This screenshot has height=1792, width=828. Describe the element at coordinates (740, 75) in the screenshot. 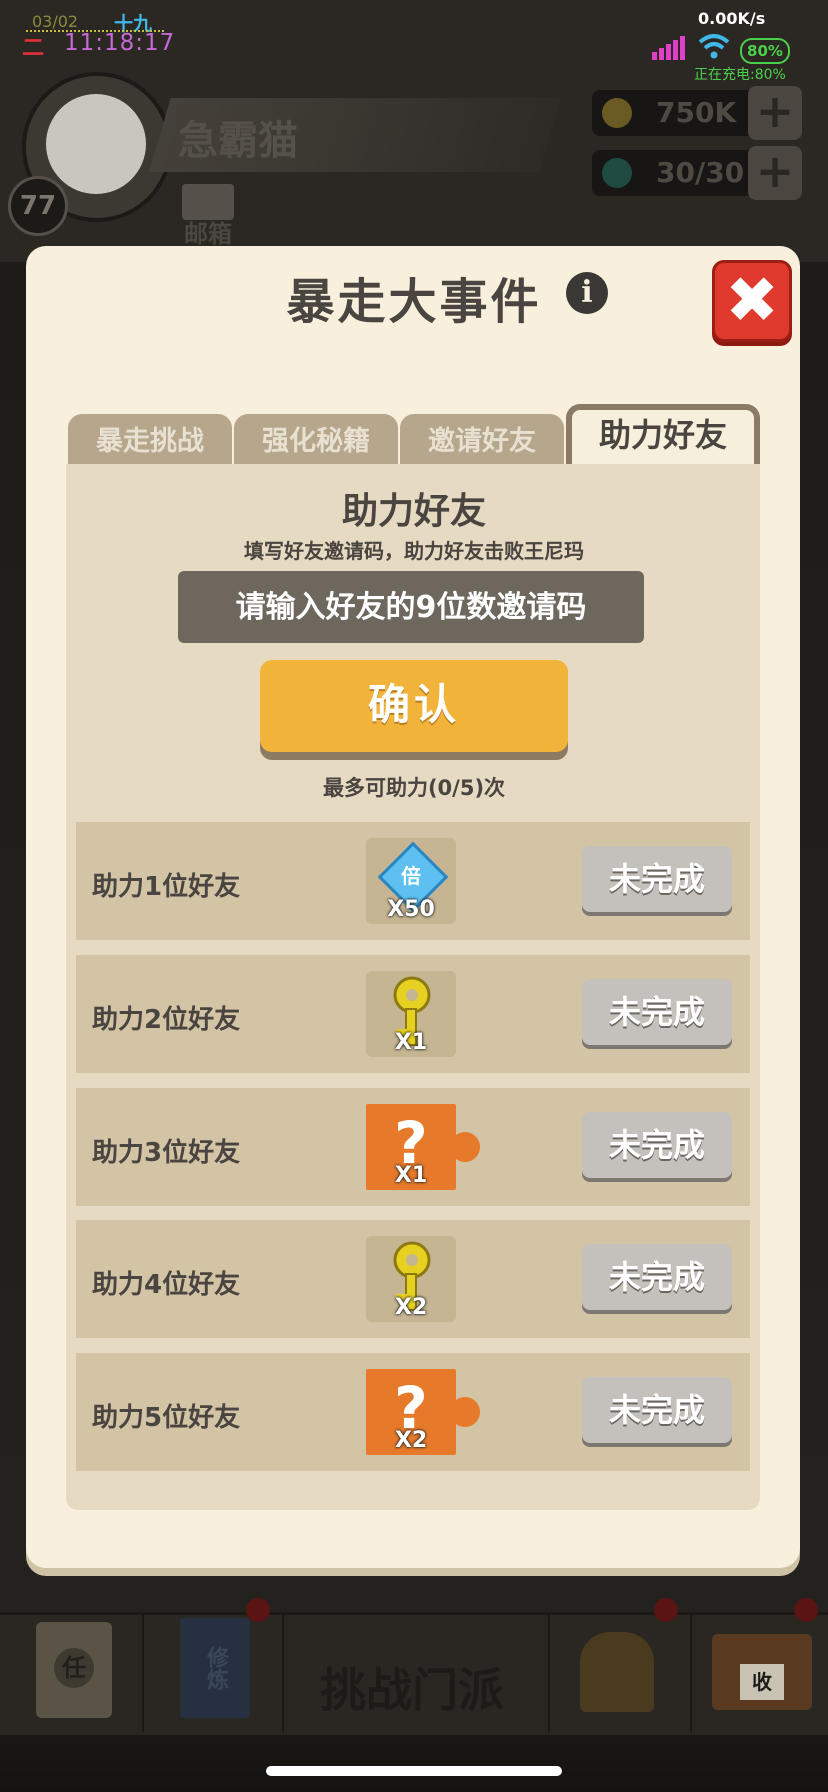

I see `charging-status: 正在充电:80%` at that location.